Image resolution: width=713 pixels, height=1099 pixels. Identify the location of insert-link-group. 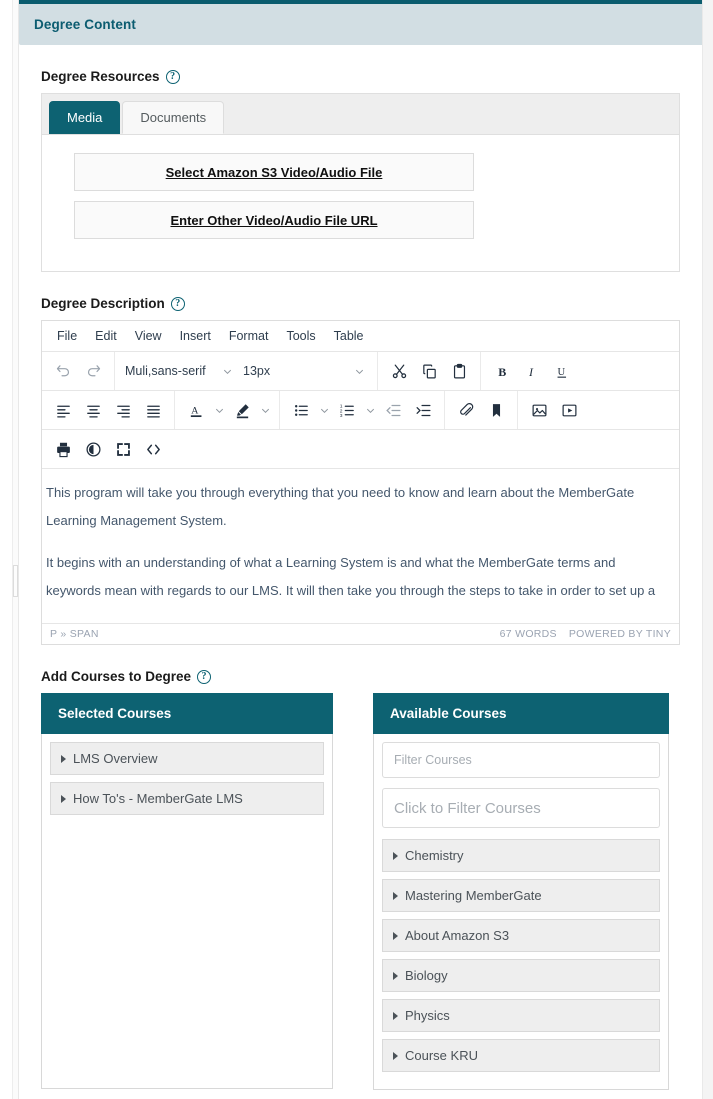
(481, 410).